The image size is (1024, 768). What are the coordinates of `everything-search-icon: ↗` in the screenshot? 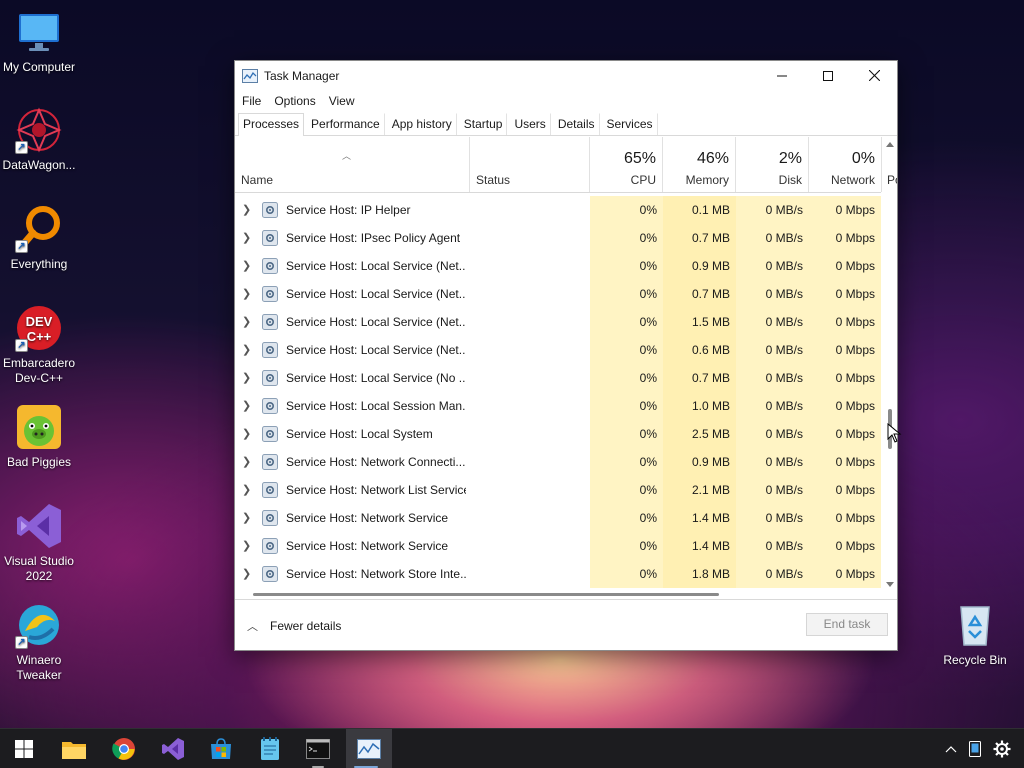 It's located at (39, 229).